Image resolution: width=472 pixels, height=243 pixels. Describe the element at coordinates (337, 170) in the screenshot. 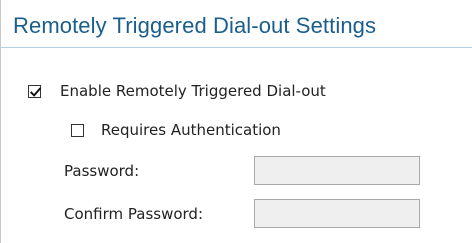

I see `password-input` at that location.